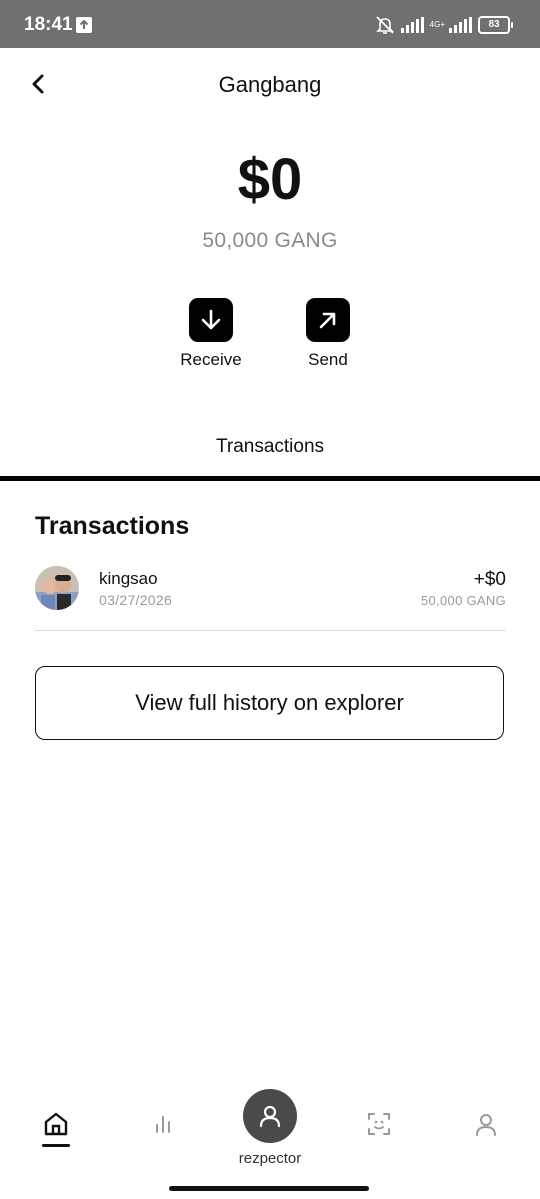 The height and width of the screenshot is (1199, 540). I want to click on view-explorer-button: View full history on explorer, so click(269, 703).